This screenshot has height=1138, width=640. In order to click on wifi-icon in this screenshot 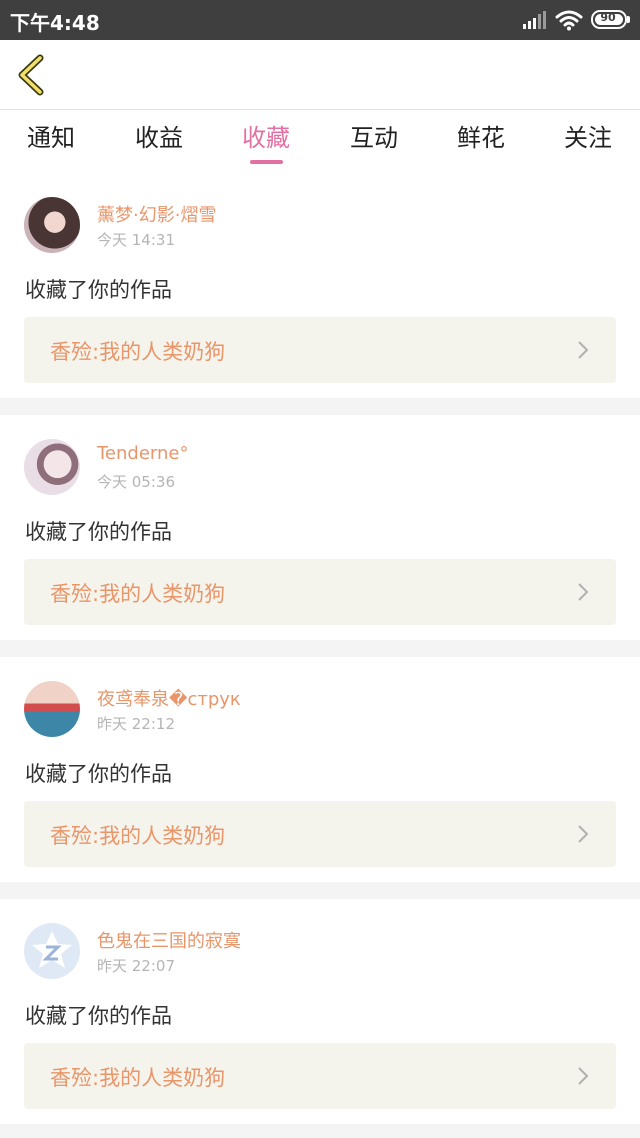, I will do `click(569, 20)`.